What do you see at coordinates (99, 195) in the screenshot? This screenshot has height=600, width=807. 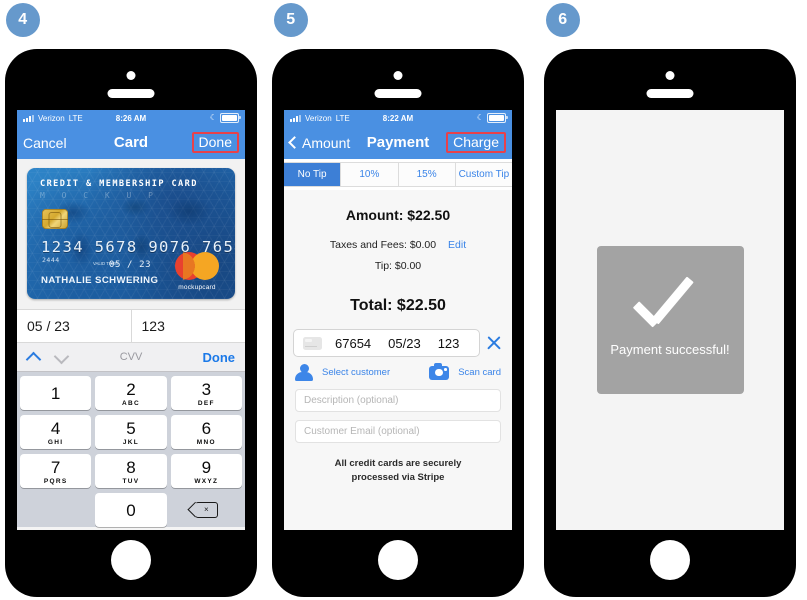 I see `card-subtitle: M O C K U P` at bounding box center [99, 195].